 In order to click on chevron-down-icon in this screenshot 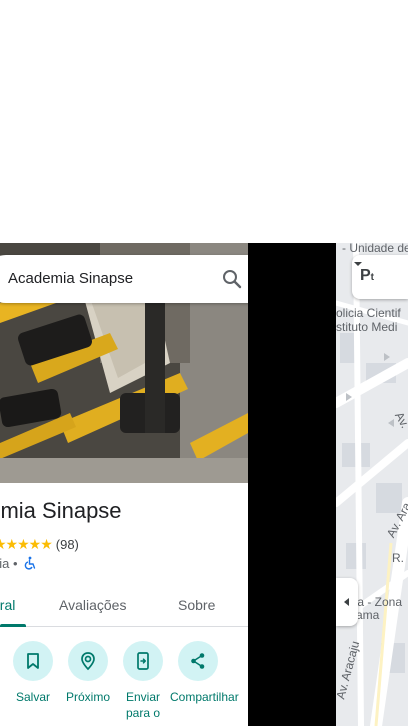, I will do `click(358, 264)`.